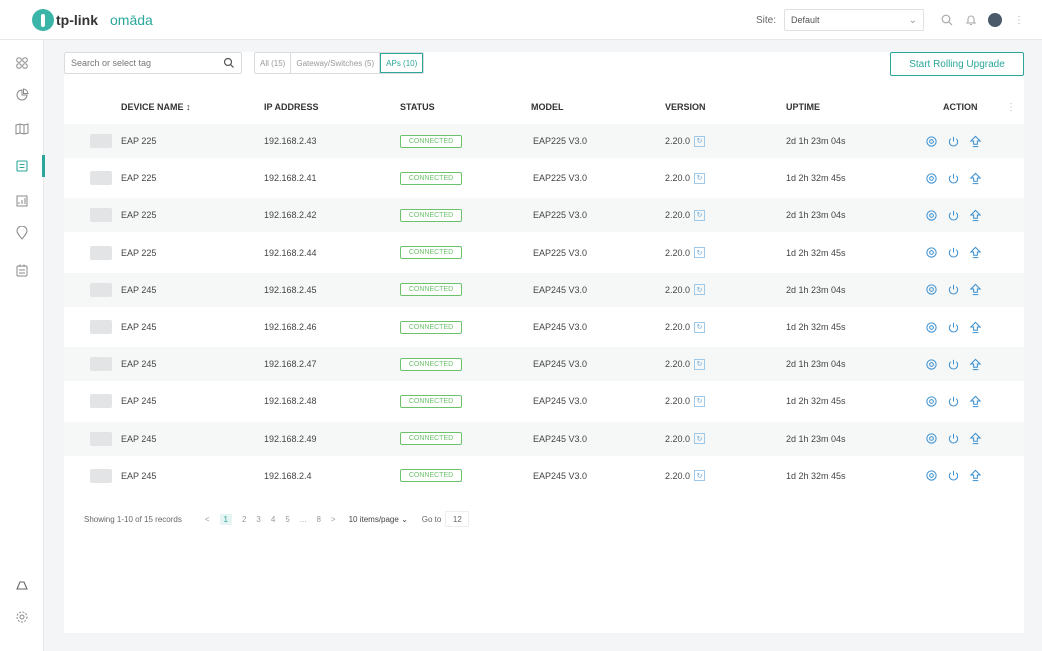  Describe the element at coordinates (156, 107) in the screenshot. I see `column-header-device-name: DEVICE NAME ↕` at that location.